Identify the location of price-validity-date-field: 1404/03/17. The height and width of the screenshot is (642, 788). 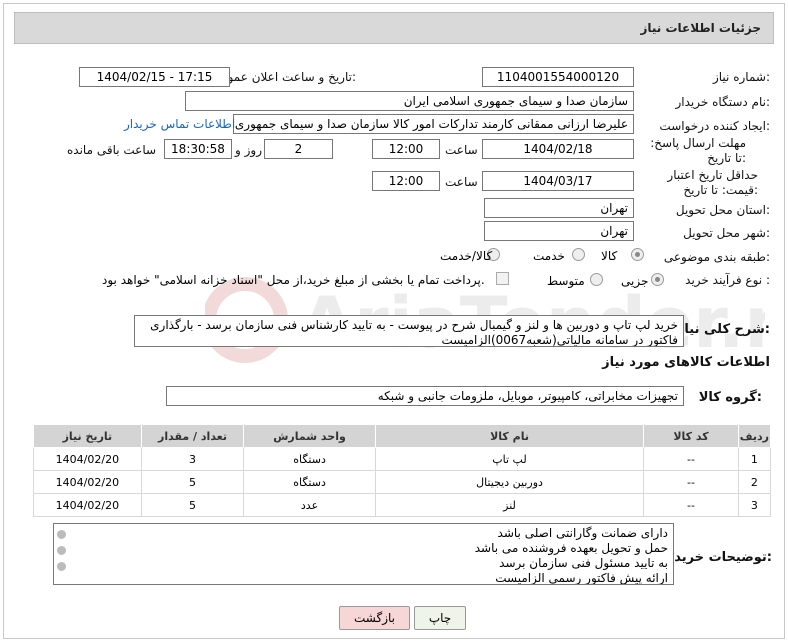
(558, 181).